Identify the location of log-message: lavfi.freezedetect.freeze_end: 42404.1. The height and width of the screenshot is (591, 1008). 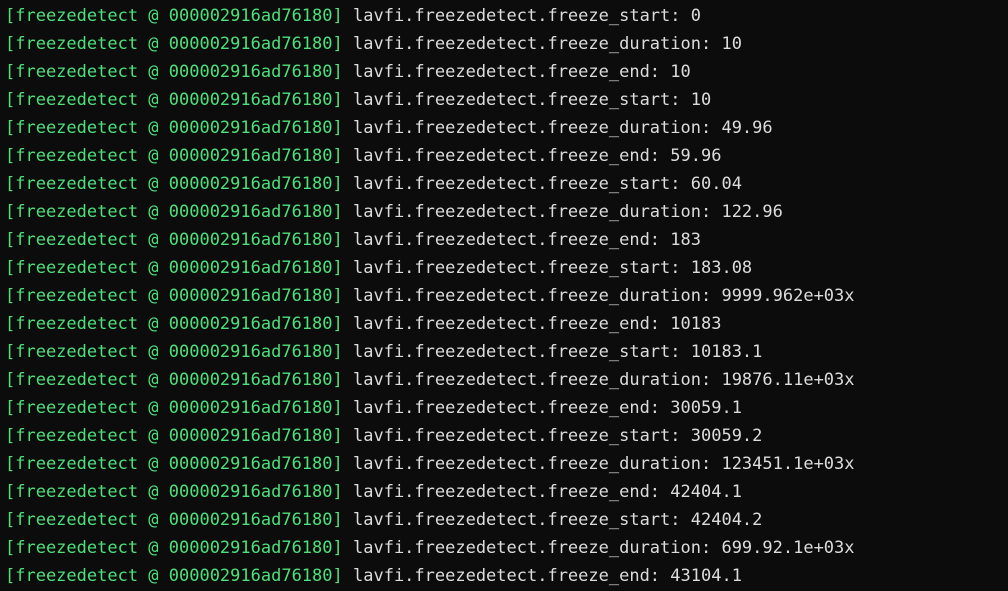
(542, 492).